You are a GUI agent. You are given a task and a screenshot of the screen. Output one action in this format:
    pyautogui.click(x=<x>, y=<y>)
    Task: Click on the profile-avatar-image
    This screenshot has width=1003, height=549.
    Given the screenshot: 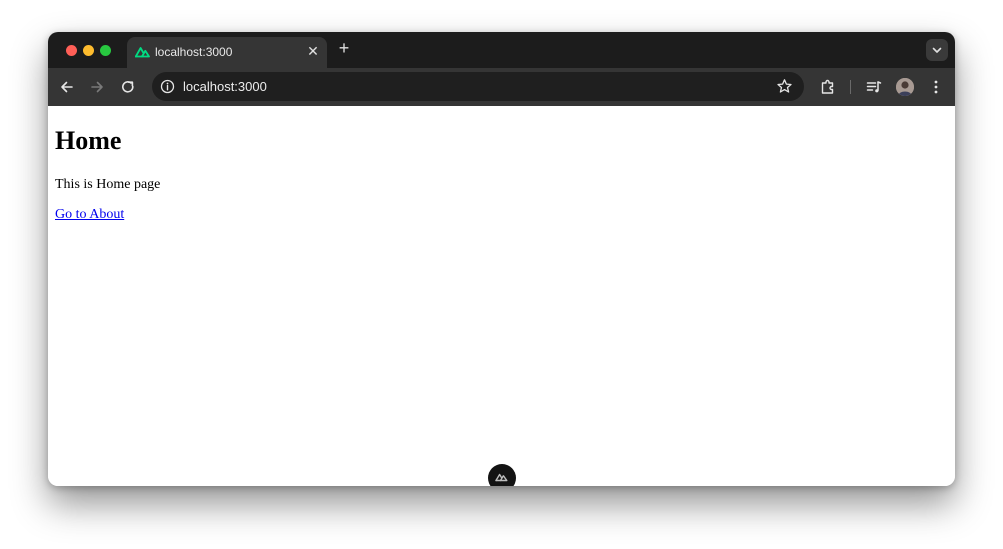 What is the action you would take?
    pyautogui.click(x=905, y=87)
    